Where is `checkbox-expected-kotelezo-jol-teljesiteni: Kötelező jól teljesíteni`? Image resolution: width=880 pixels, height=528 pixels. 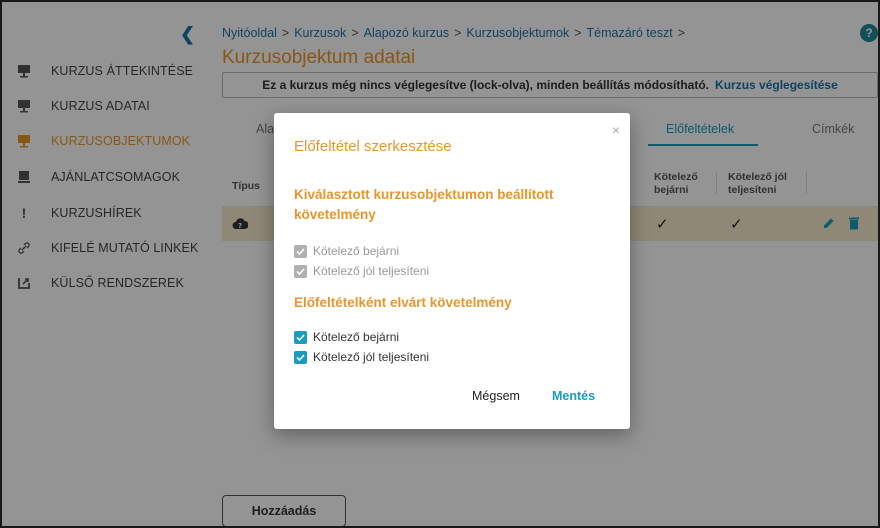 checkbox-expected-kotelezo-jol-teljesiteni: Kötelező jól teljesíteni is located at coordinates (361, 357).